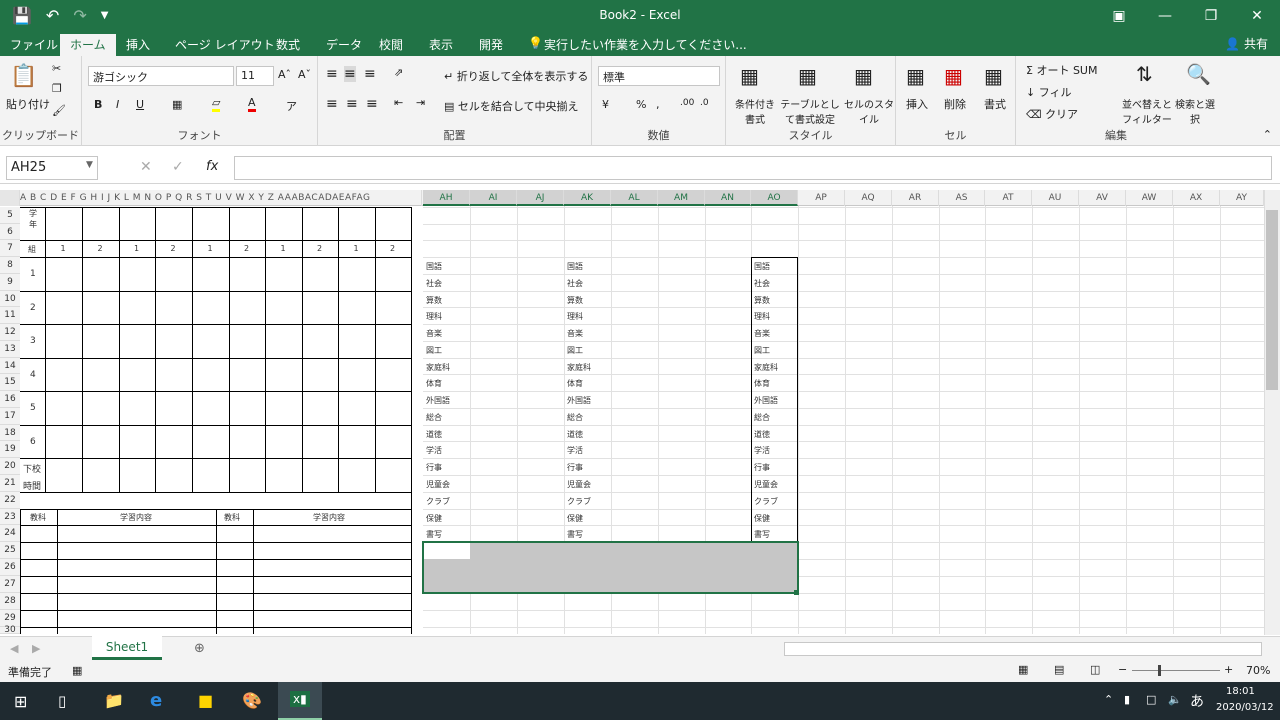  Describe the element at coordinates (1159, 670) in the screenshot. I see `zoom-slider-thumb` at that location.